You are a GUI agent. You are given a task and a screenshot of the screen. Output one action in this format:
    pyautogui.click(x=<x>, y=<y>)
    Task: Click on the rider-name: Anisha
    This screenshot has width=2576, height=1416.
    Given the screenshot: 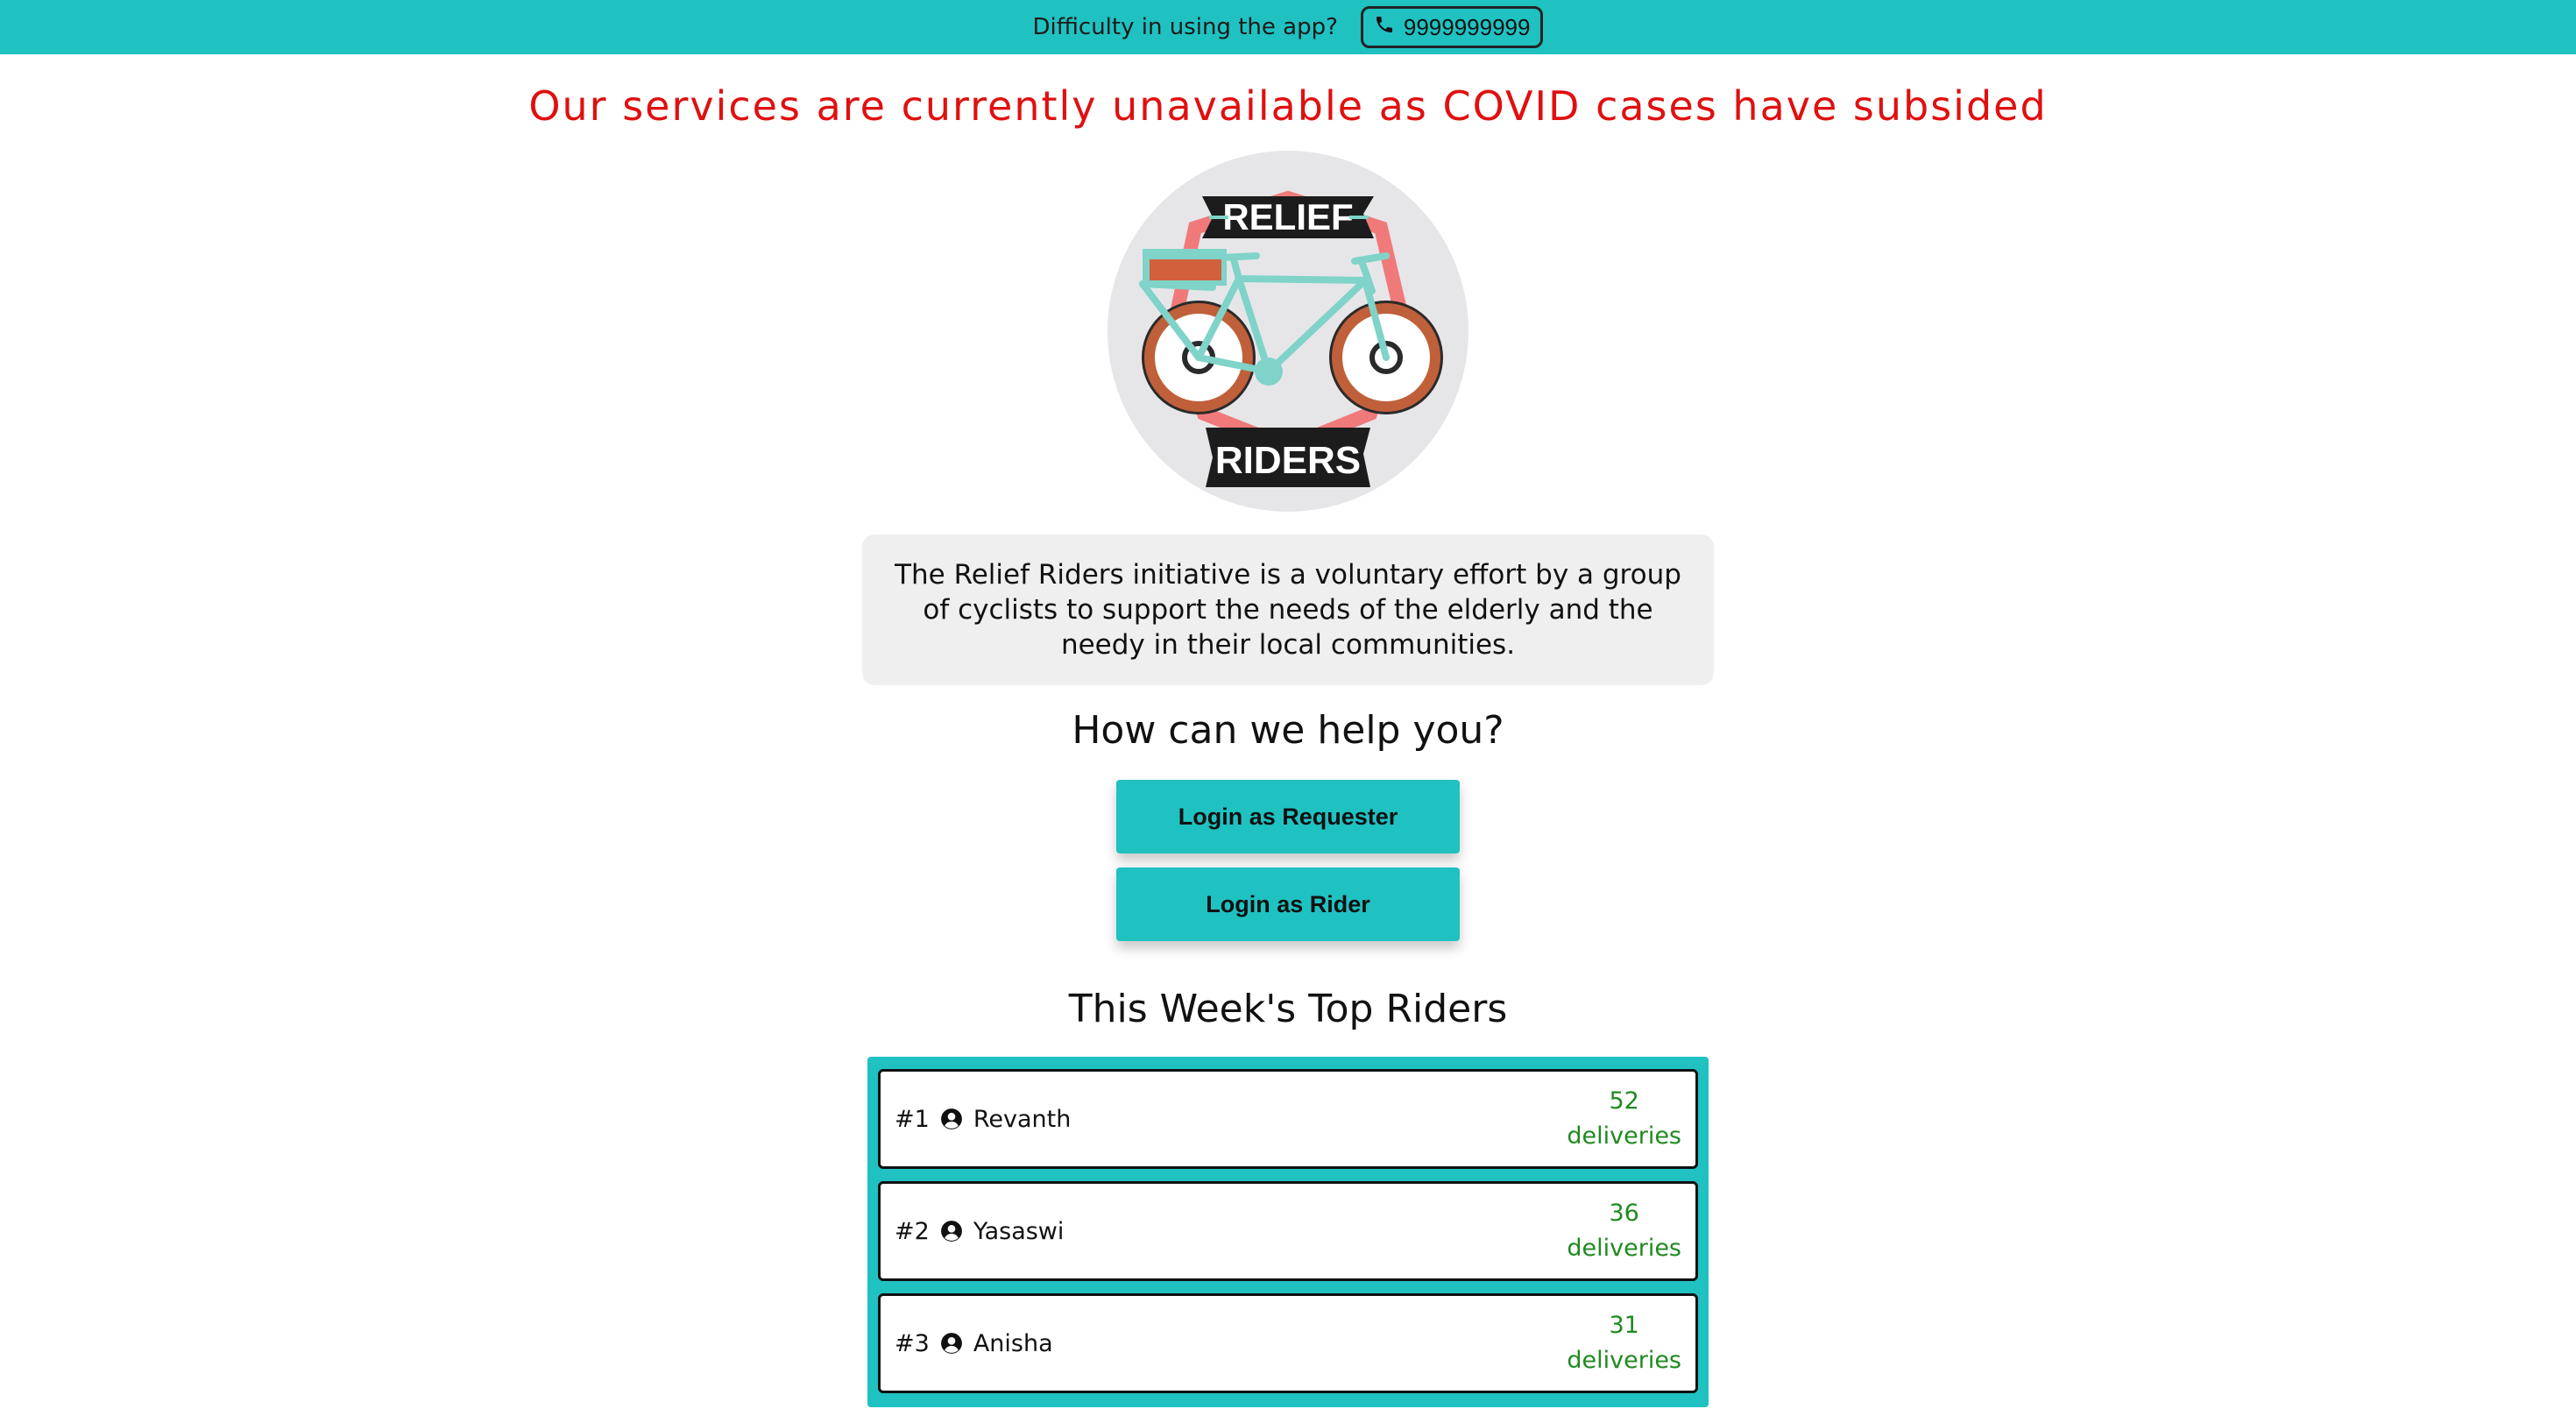 What is the action you would take?
    pyautogui.click(x=1013, y=1343)
    